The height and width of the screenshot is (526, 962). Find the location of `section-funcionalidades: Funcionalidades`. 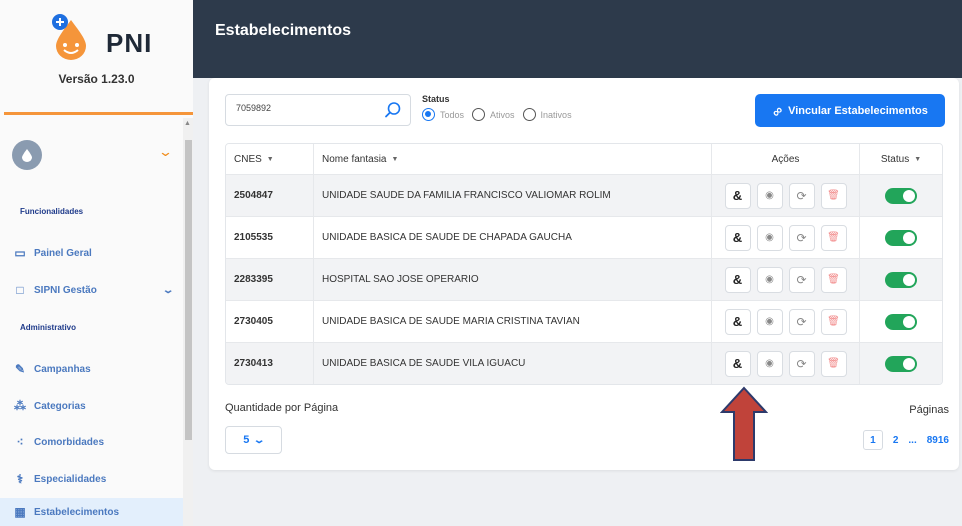

section-funcionalidades: Funcionalidades is located at coordinates (52, 211).